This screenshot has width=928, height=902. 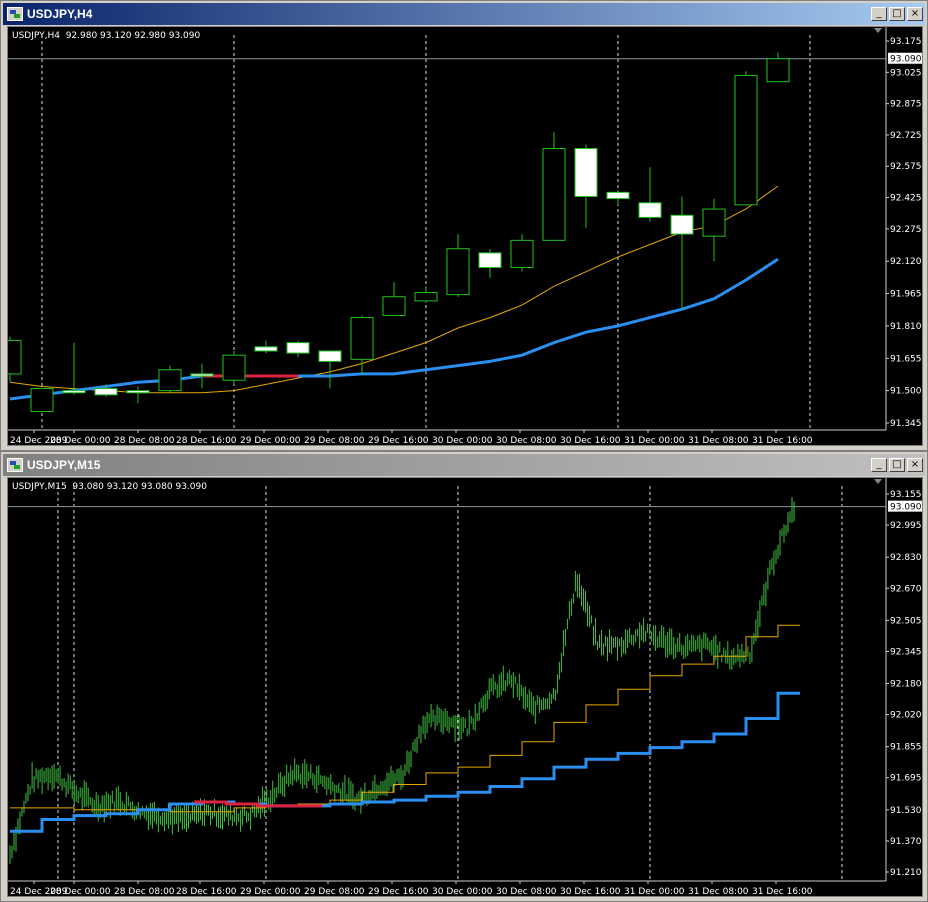 What do you see at coordinates (80, 892) in the screenshot?
I see `time-tick-label: 28 Dec 00:00` at bounding box center [80, 892].